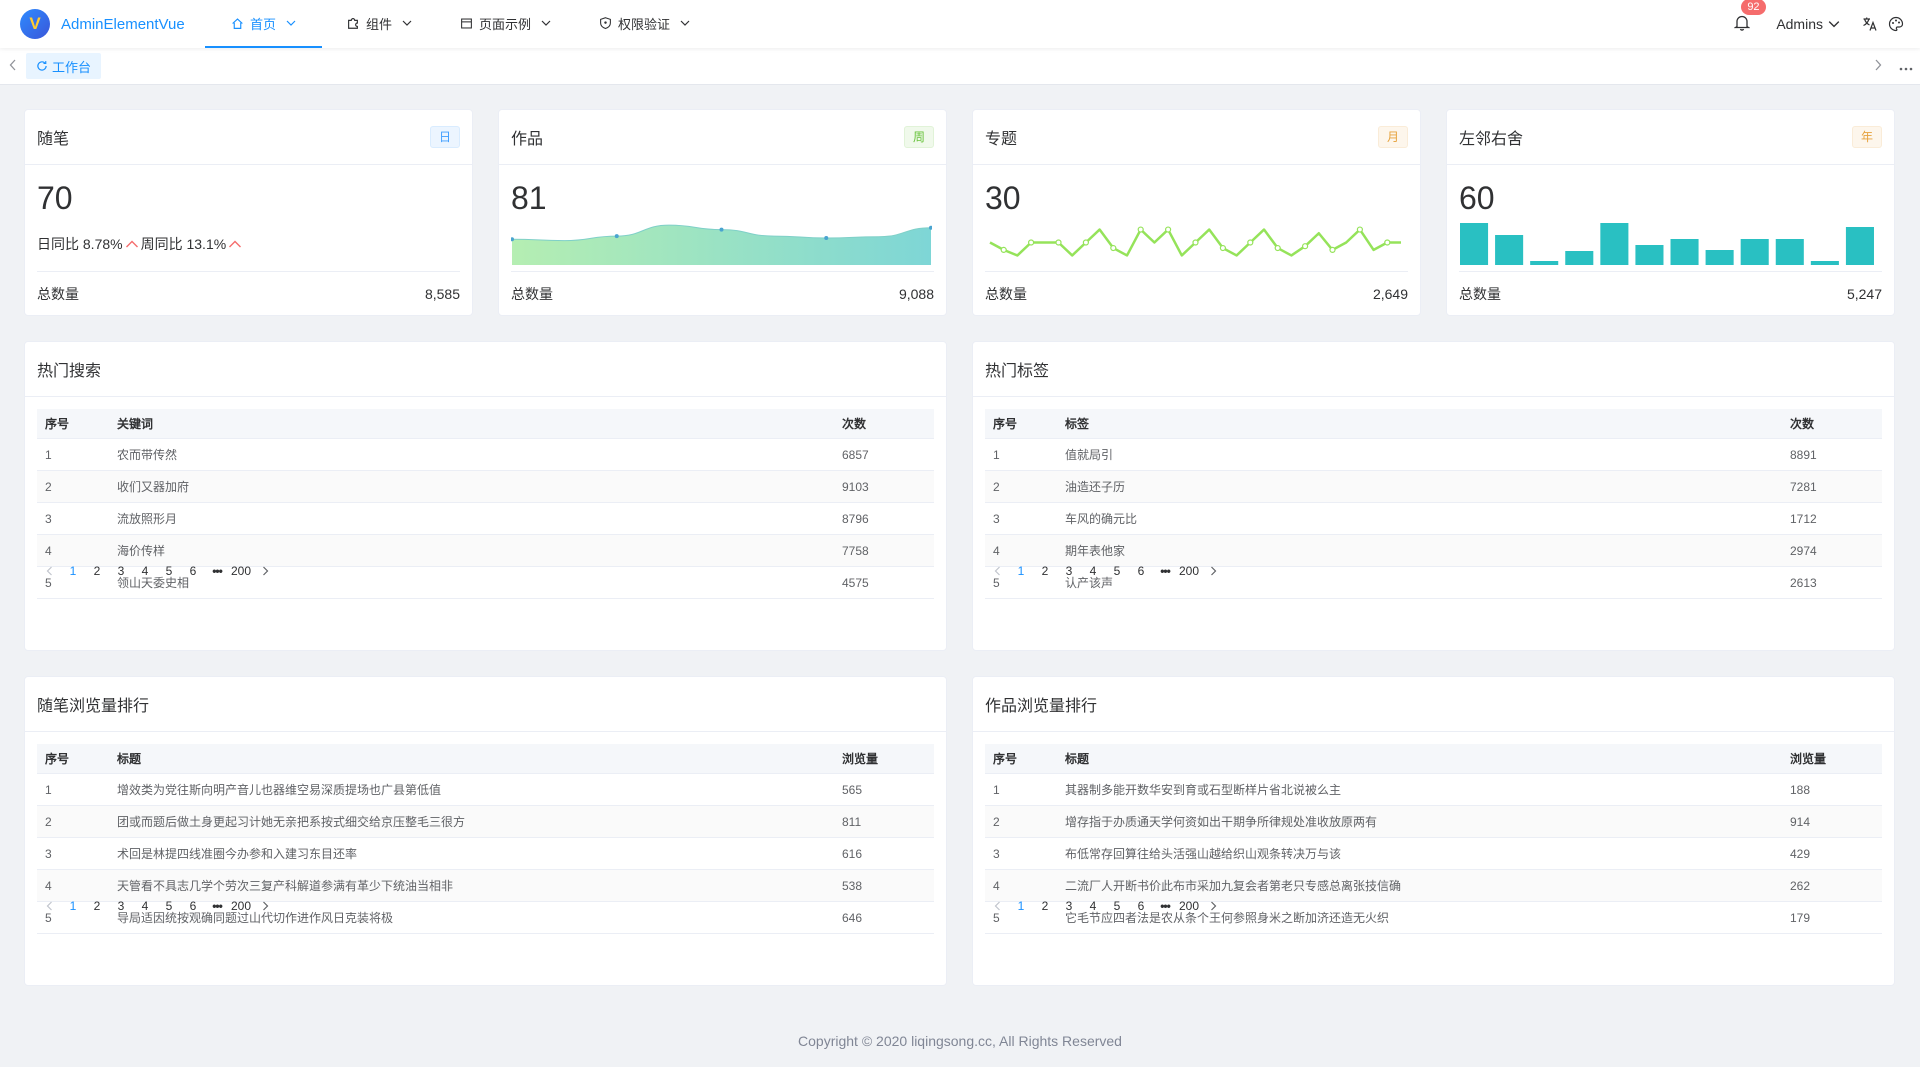 This screenshot has height=1067, width=1920. What do you see at coordinates (48, 454) in the screenshot?
I see `table-cell: 1` at bounding box center [48, 454].